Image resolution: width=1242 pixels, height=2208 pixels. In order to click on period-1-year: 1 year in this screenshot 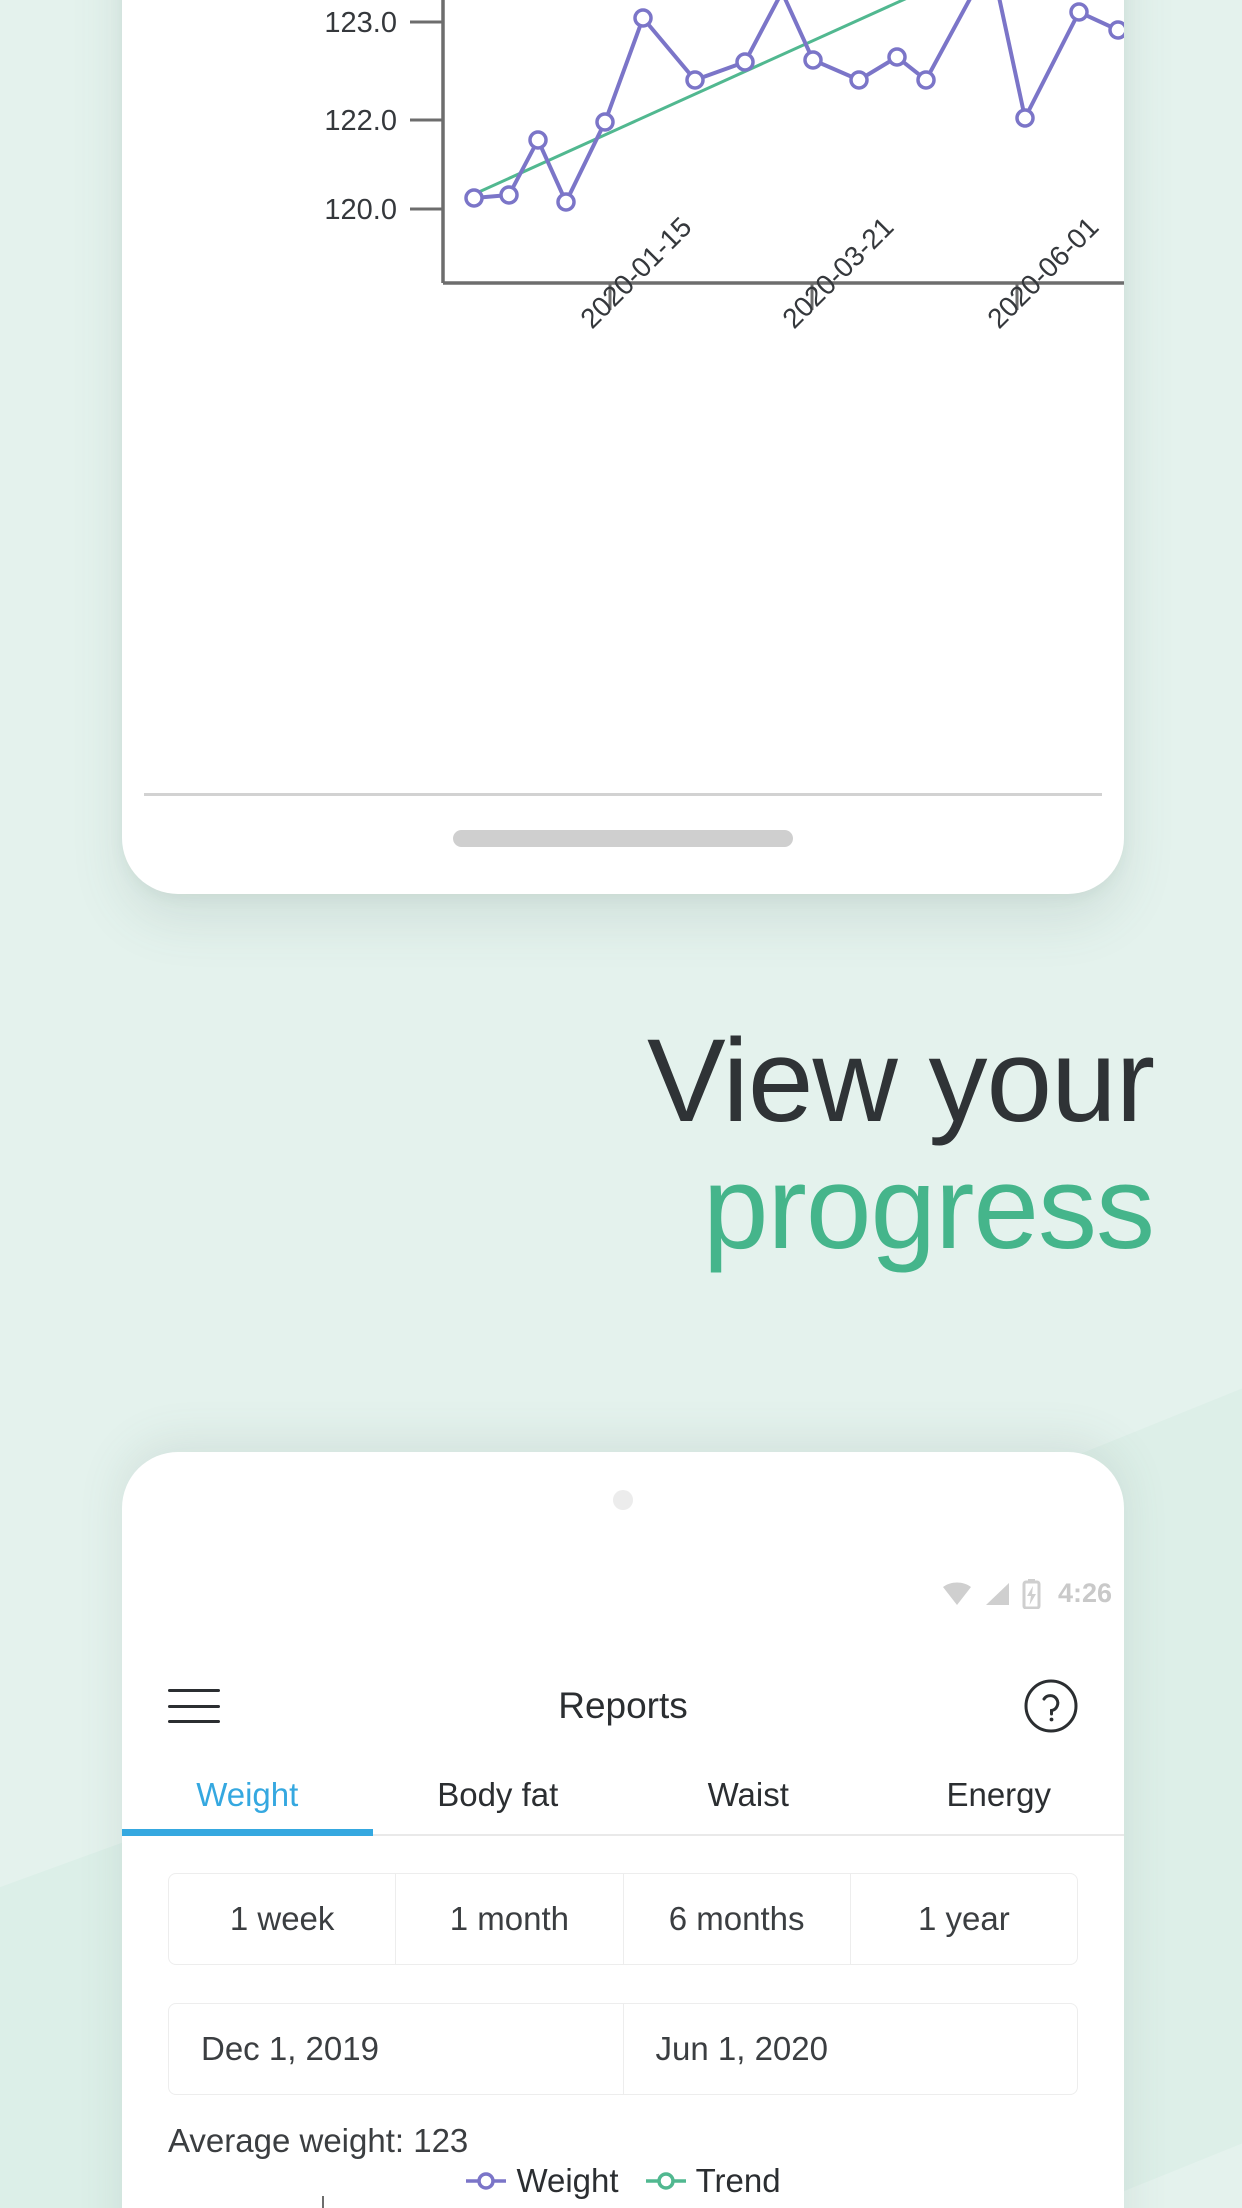, I will do `click(964, 1919)`.